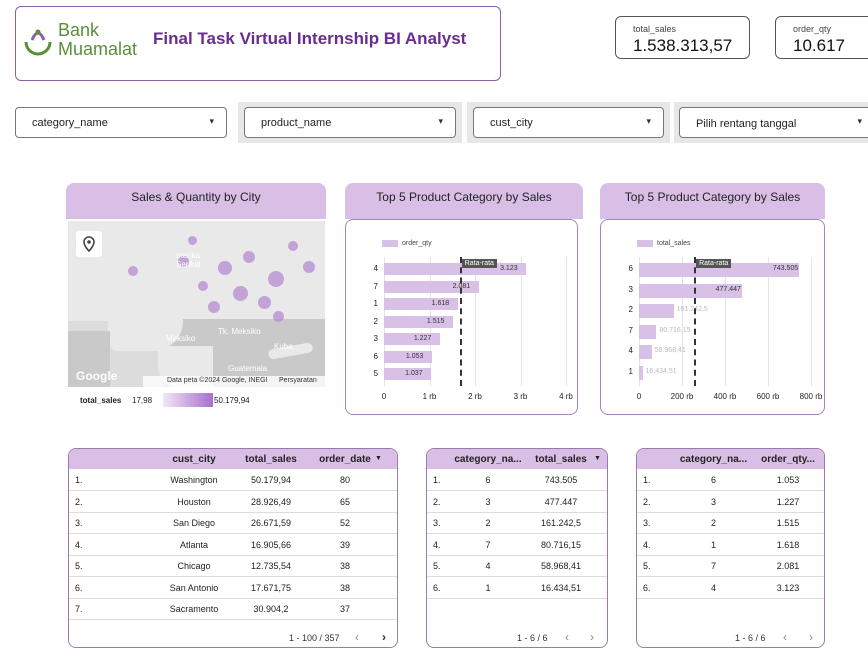 This screenshot has width=868, height=659. What do you see at coordinates (375, 268) in the screenshot?
I see `y-tick-label: 4` at bounding box center [375, 268].